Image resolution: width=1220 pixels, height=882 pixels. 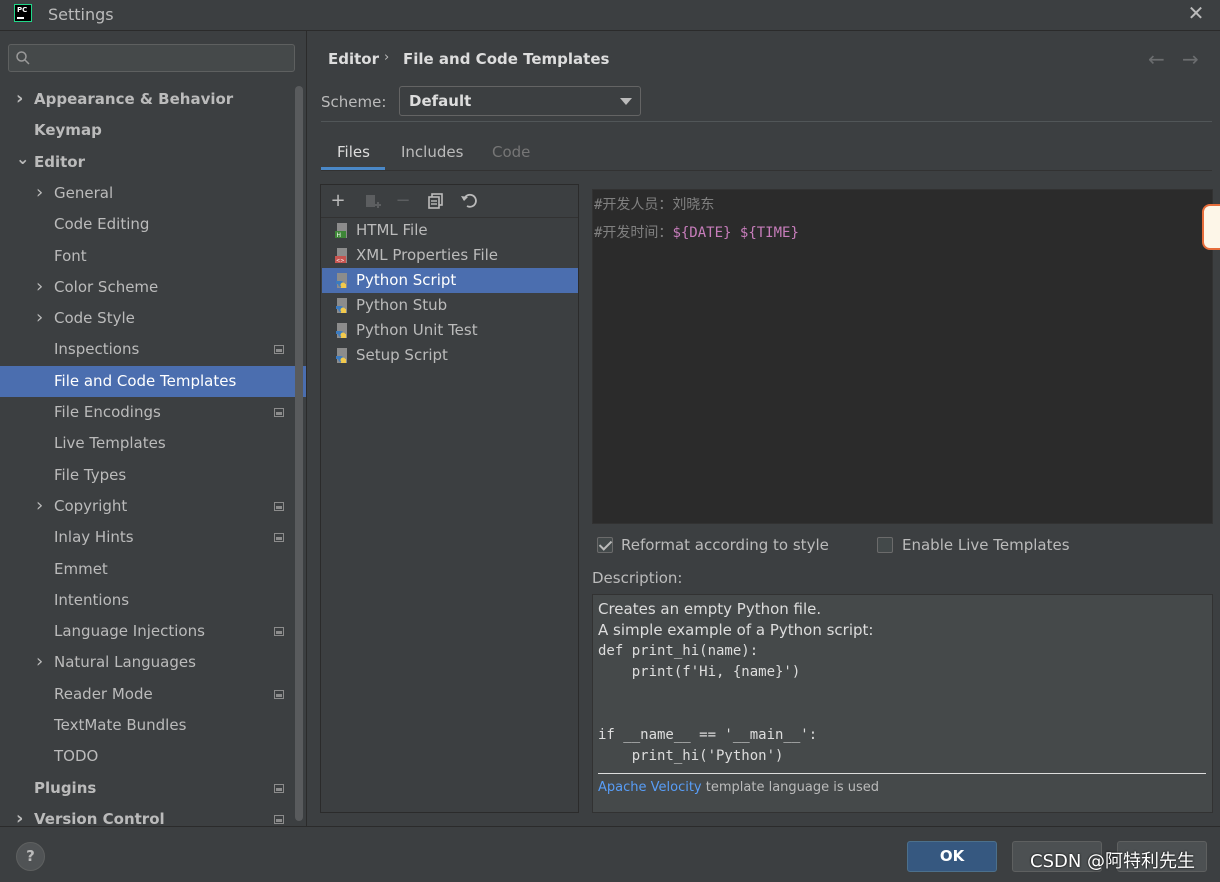 I want to click on sidebar-item: File Types, so click(x=153, y=475).